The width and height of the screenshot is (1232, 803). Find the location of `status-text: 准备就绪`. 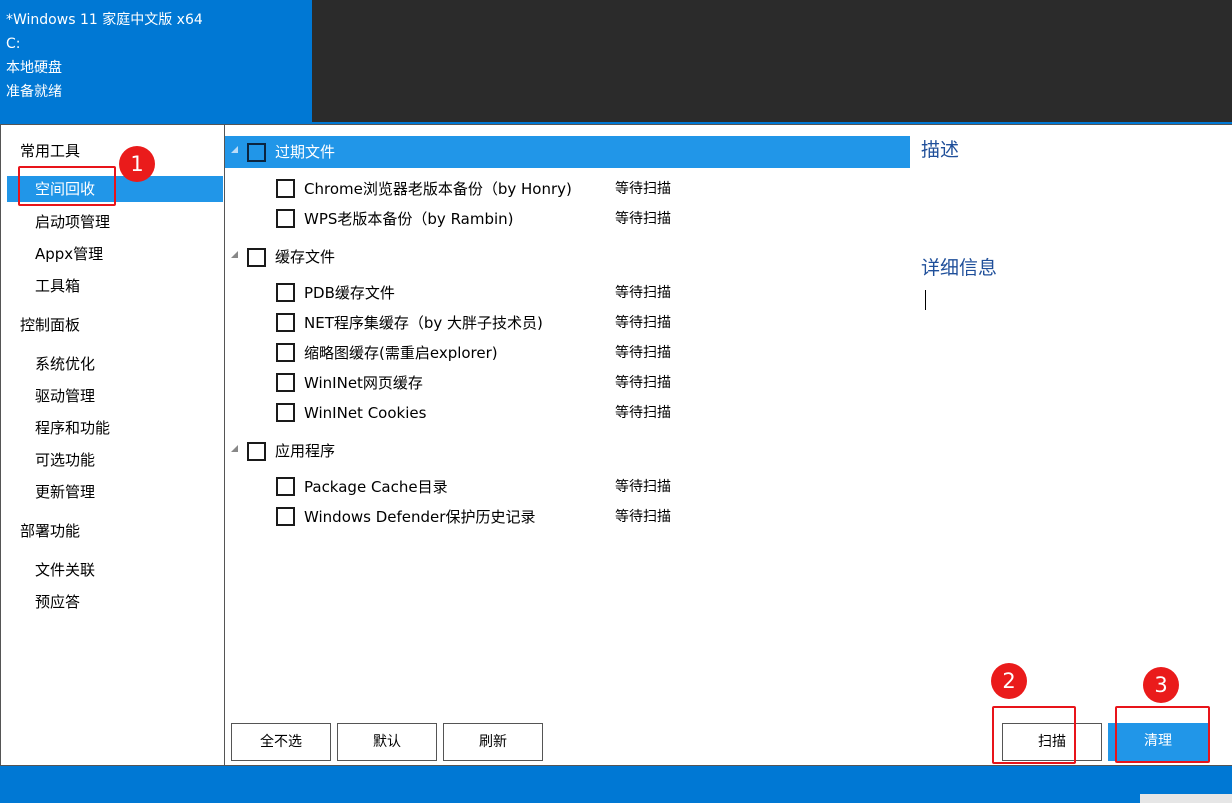

status-text: 准备就绪 is located at coordinates (34, 92).